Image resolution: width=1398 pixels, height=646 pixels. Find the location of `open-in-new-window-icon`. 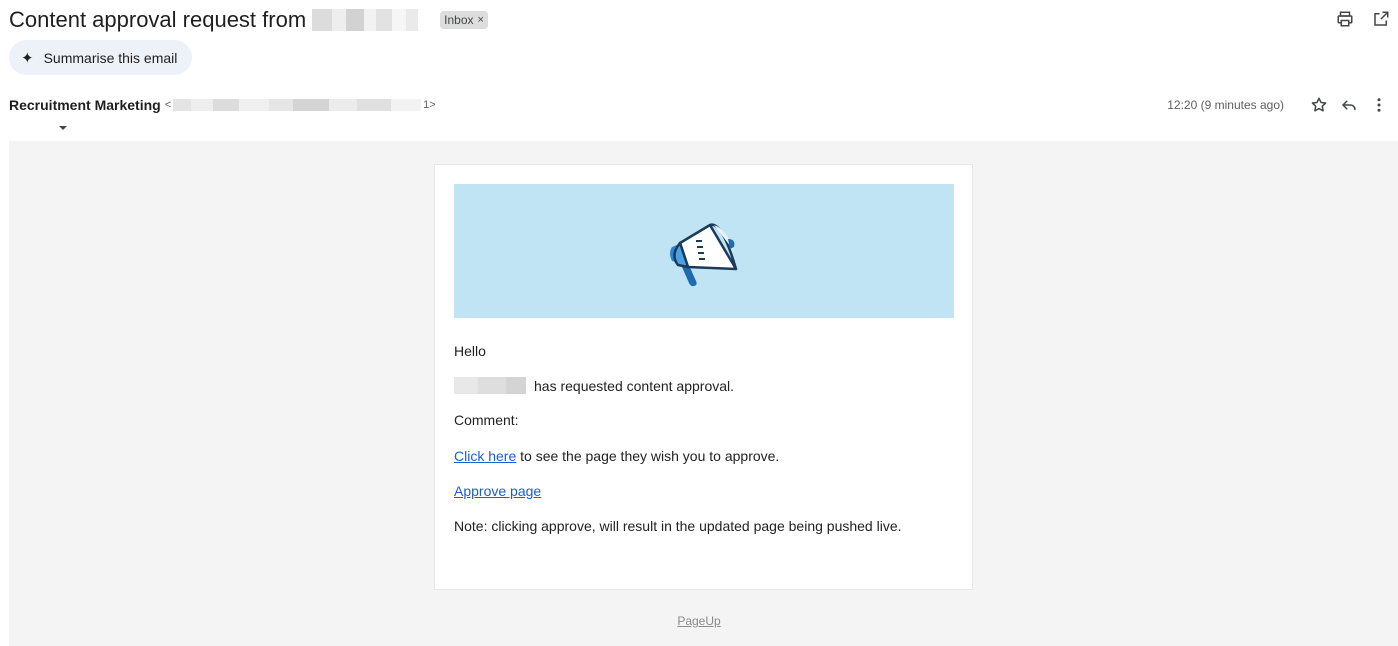

open-in-new-window-icon is located at coordinates (1381, 19).